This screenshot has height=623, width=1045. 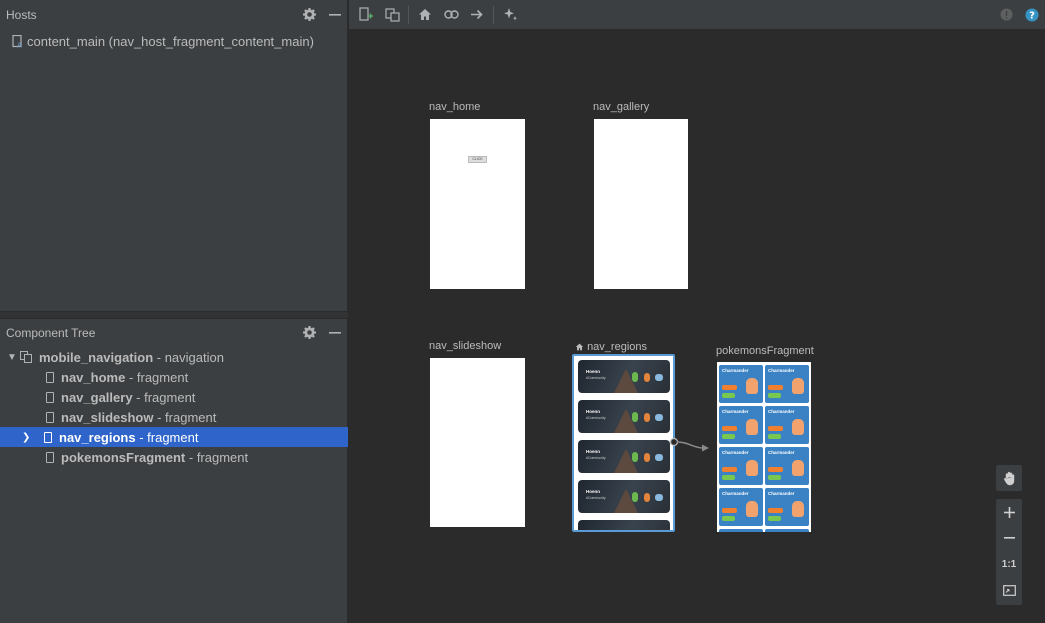 I want to click on chevron-down-icon: ▼, so click(x=12, y=357).